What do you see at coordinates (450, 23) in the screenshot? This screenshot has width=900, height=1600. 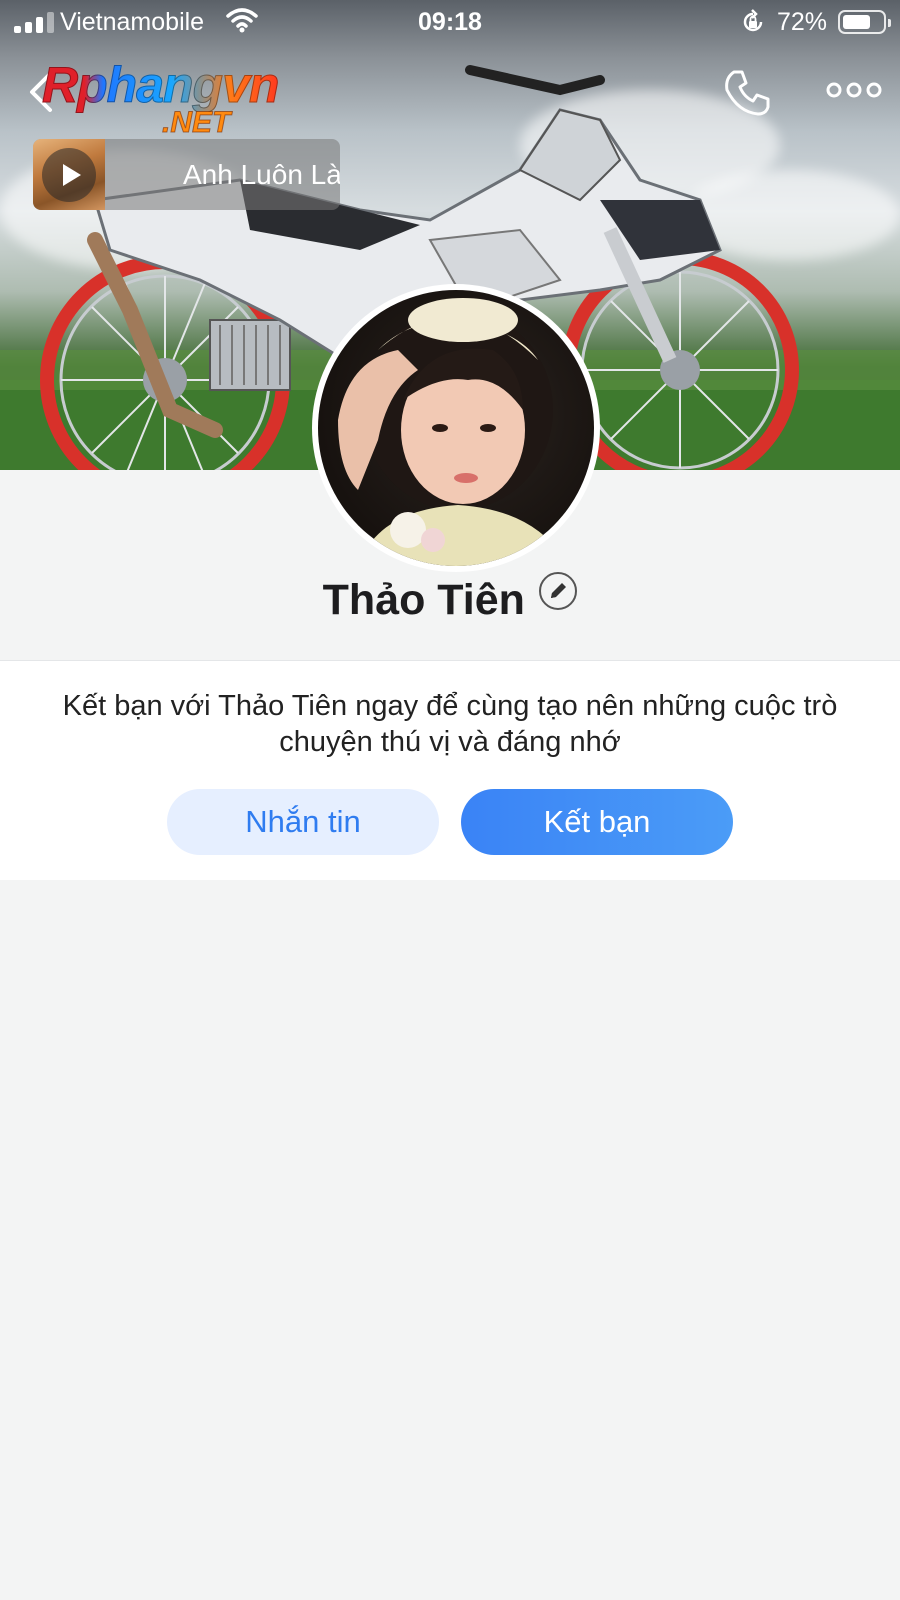 I see `status-bar: Vietnamobile 09:18 72%` at bounding box center [450, 23].